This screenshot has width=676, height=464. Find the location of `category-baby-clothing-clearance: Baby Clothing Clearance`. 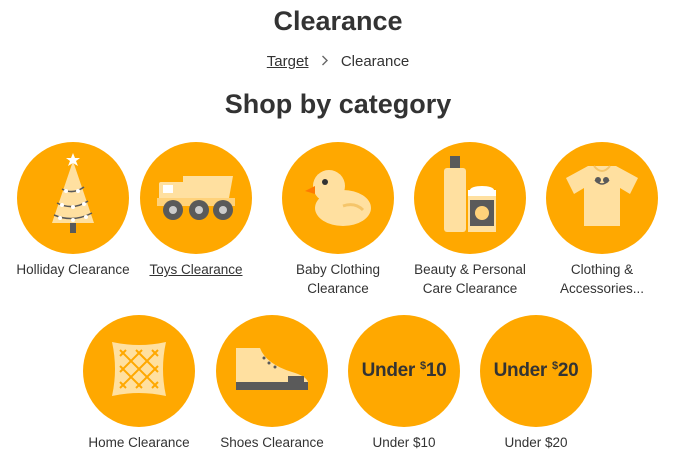

category-baby-clothing-clearance: Baby Clothing Clearance is located at coordinates (338, 220).